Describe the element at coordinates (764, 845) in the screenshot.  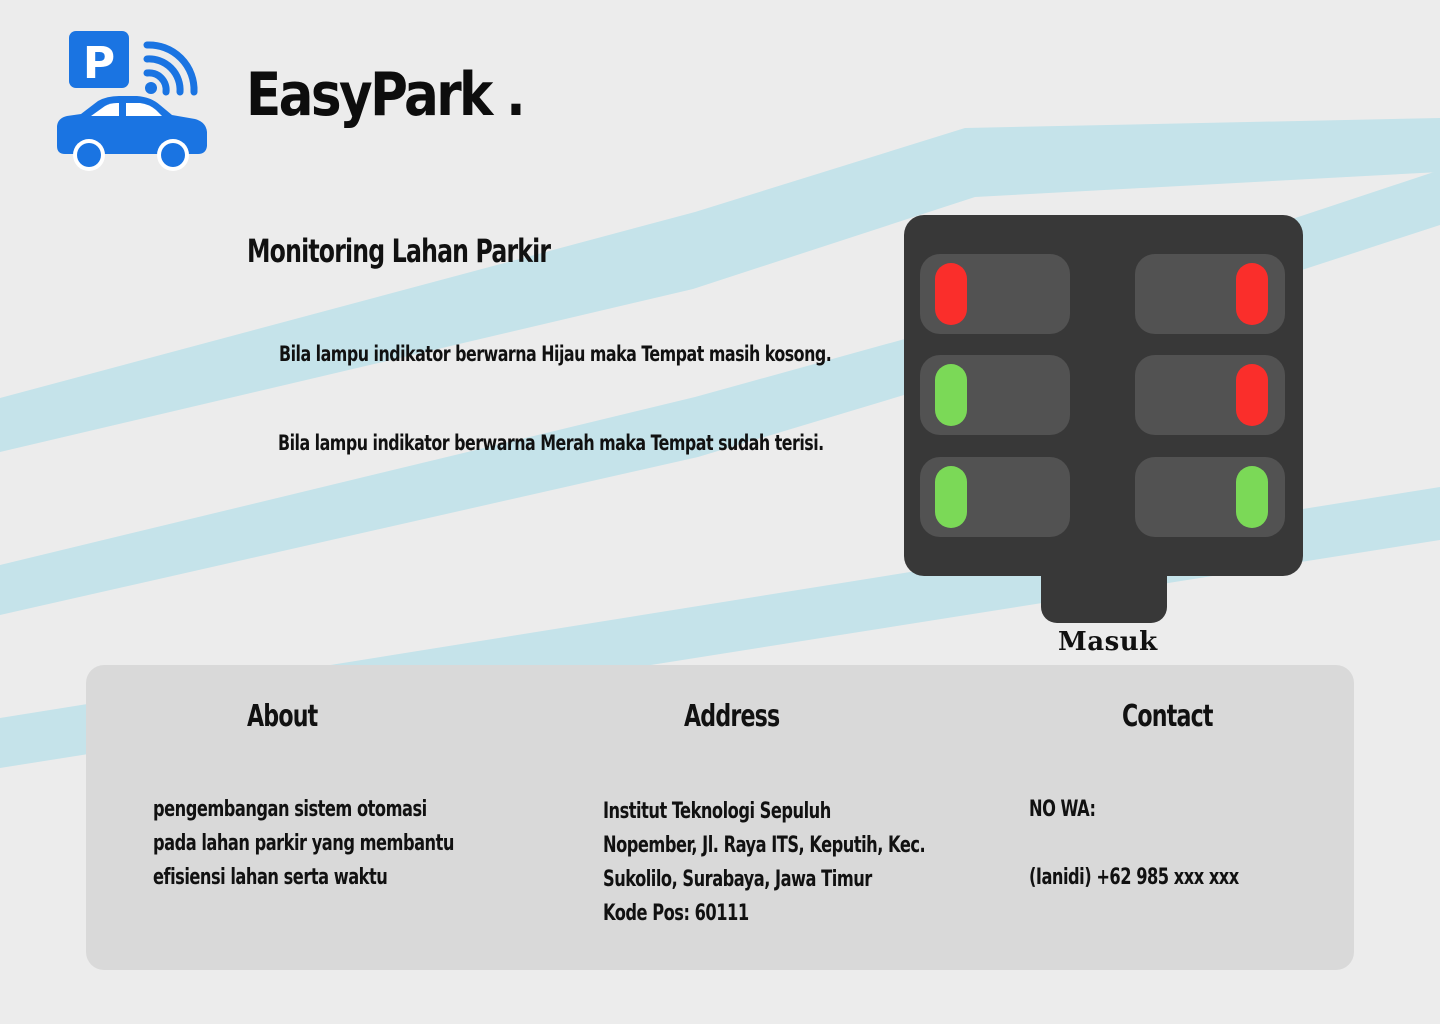
I see `address-line: Nopember, Jl. Raya ITS, Keputih, Kec.` at that location.